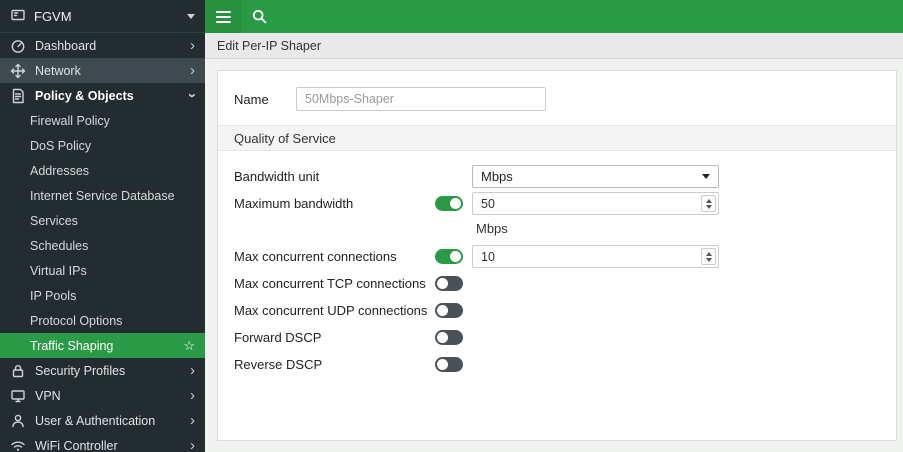 Image resolution: width=903 pixels, height=452 pixels. I want to click on sidebar-item-addresses: Addresses, so click(102, 170).